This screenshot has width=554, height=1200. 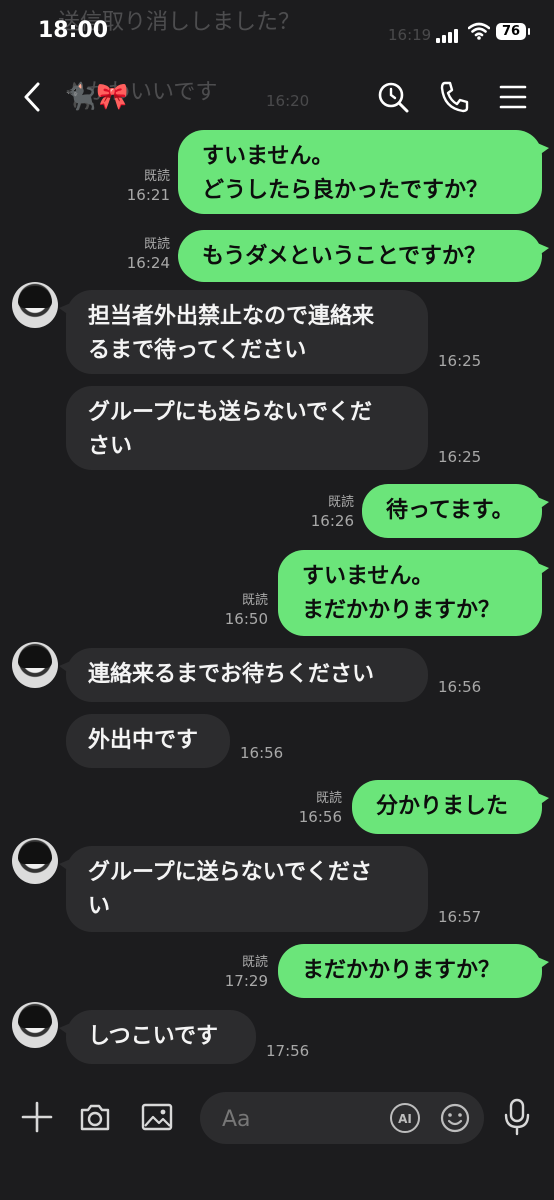 What do you see at coordinates (230, 872) in the screenshot?
I see `message-line: グループに送らないでくださ` at bounding box center [230, 872].